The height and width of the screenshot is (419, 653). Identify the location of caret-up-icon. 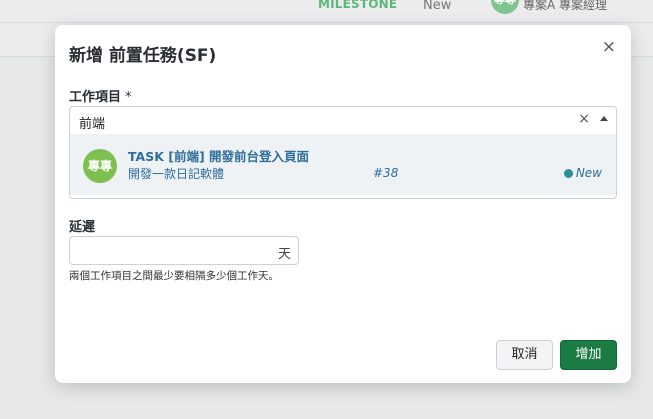
(604, 118).